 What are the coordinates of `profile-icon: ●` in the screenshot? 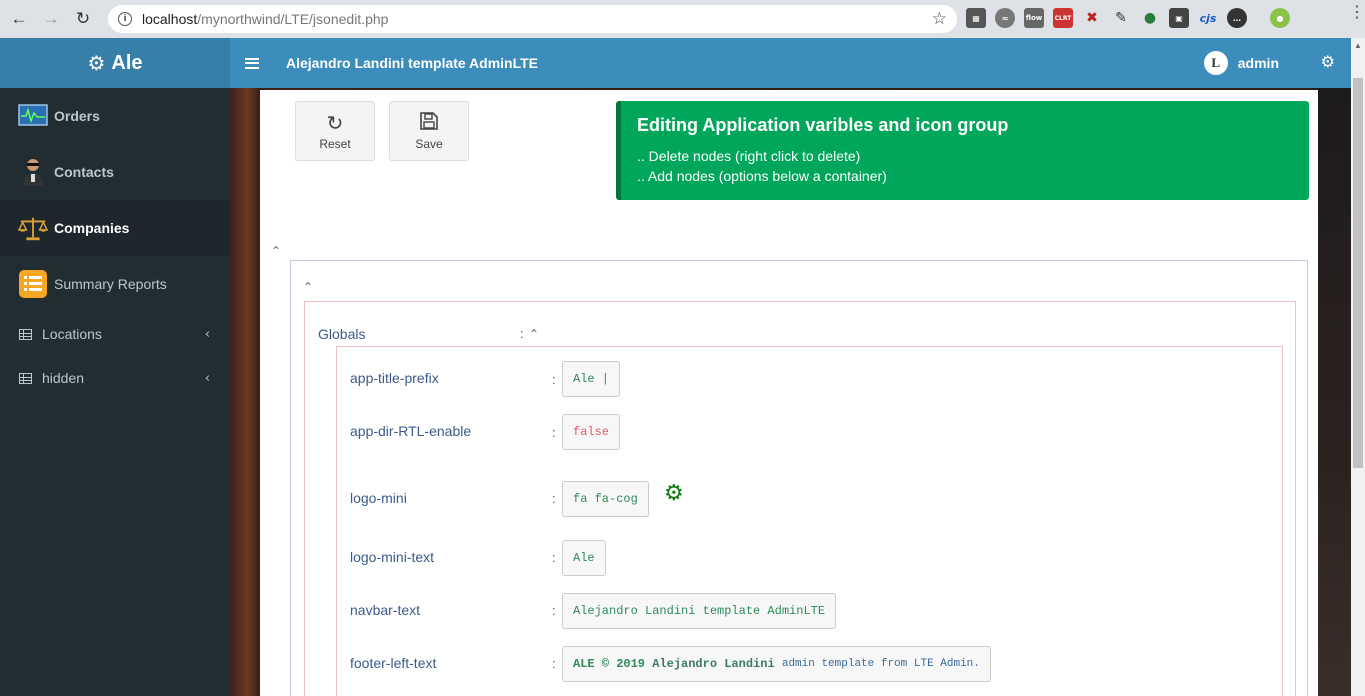 It's located at (1280, 18).